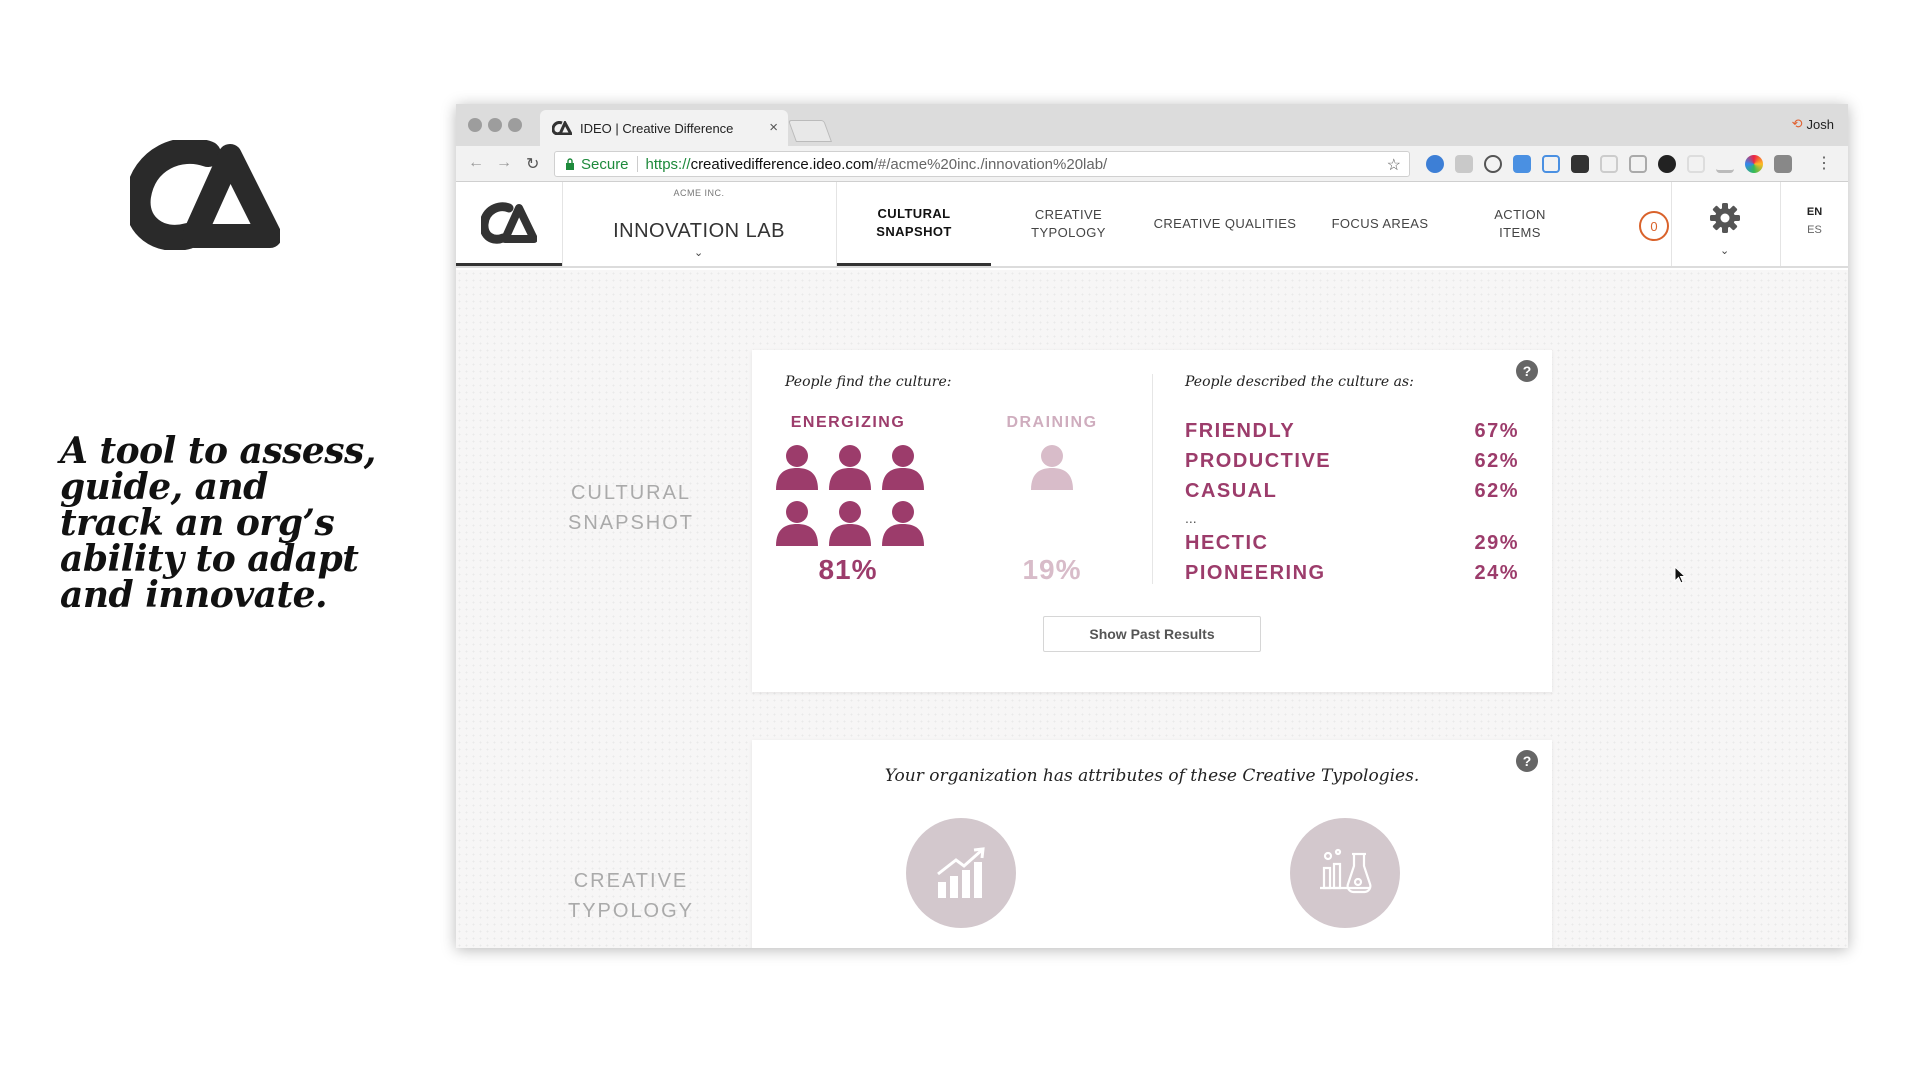 This screenshot has height=1080, width=1920. I want to click on org-name: INNOVATION LAB, so click(699, 231).